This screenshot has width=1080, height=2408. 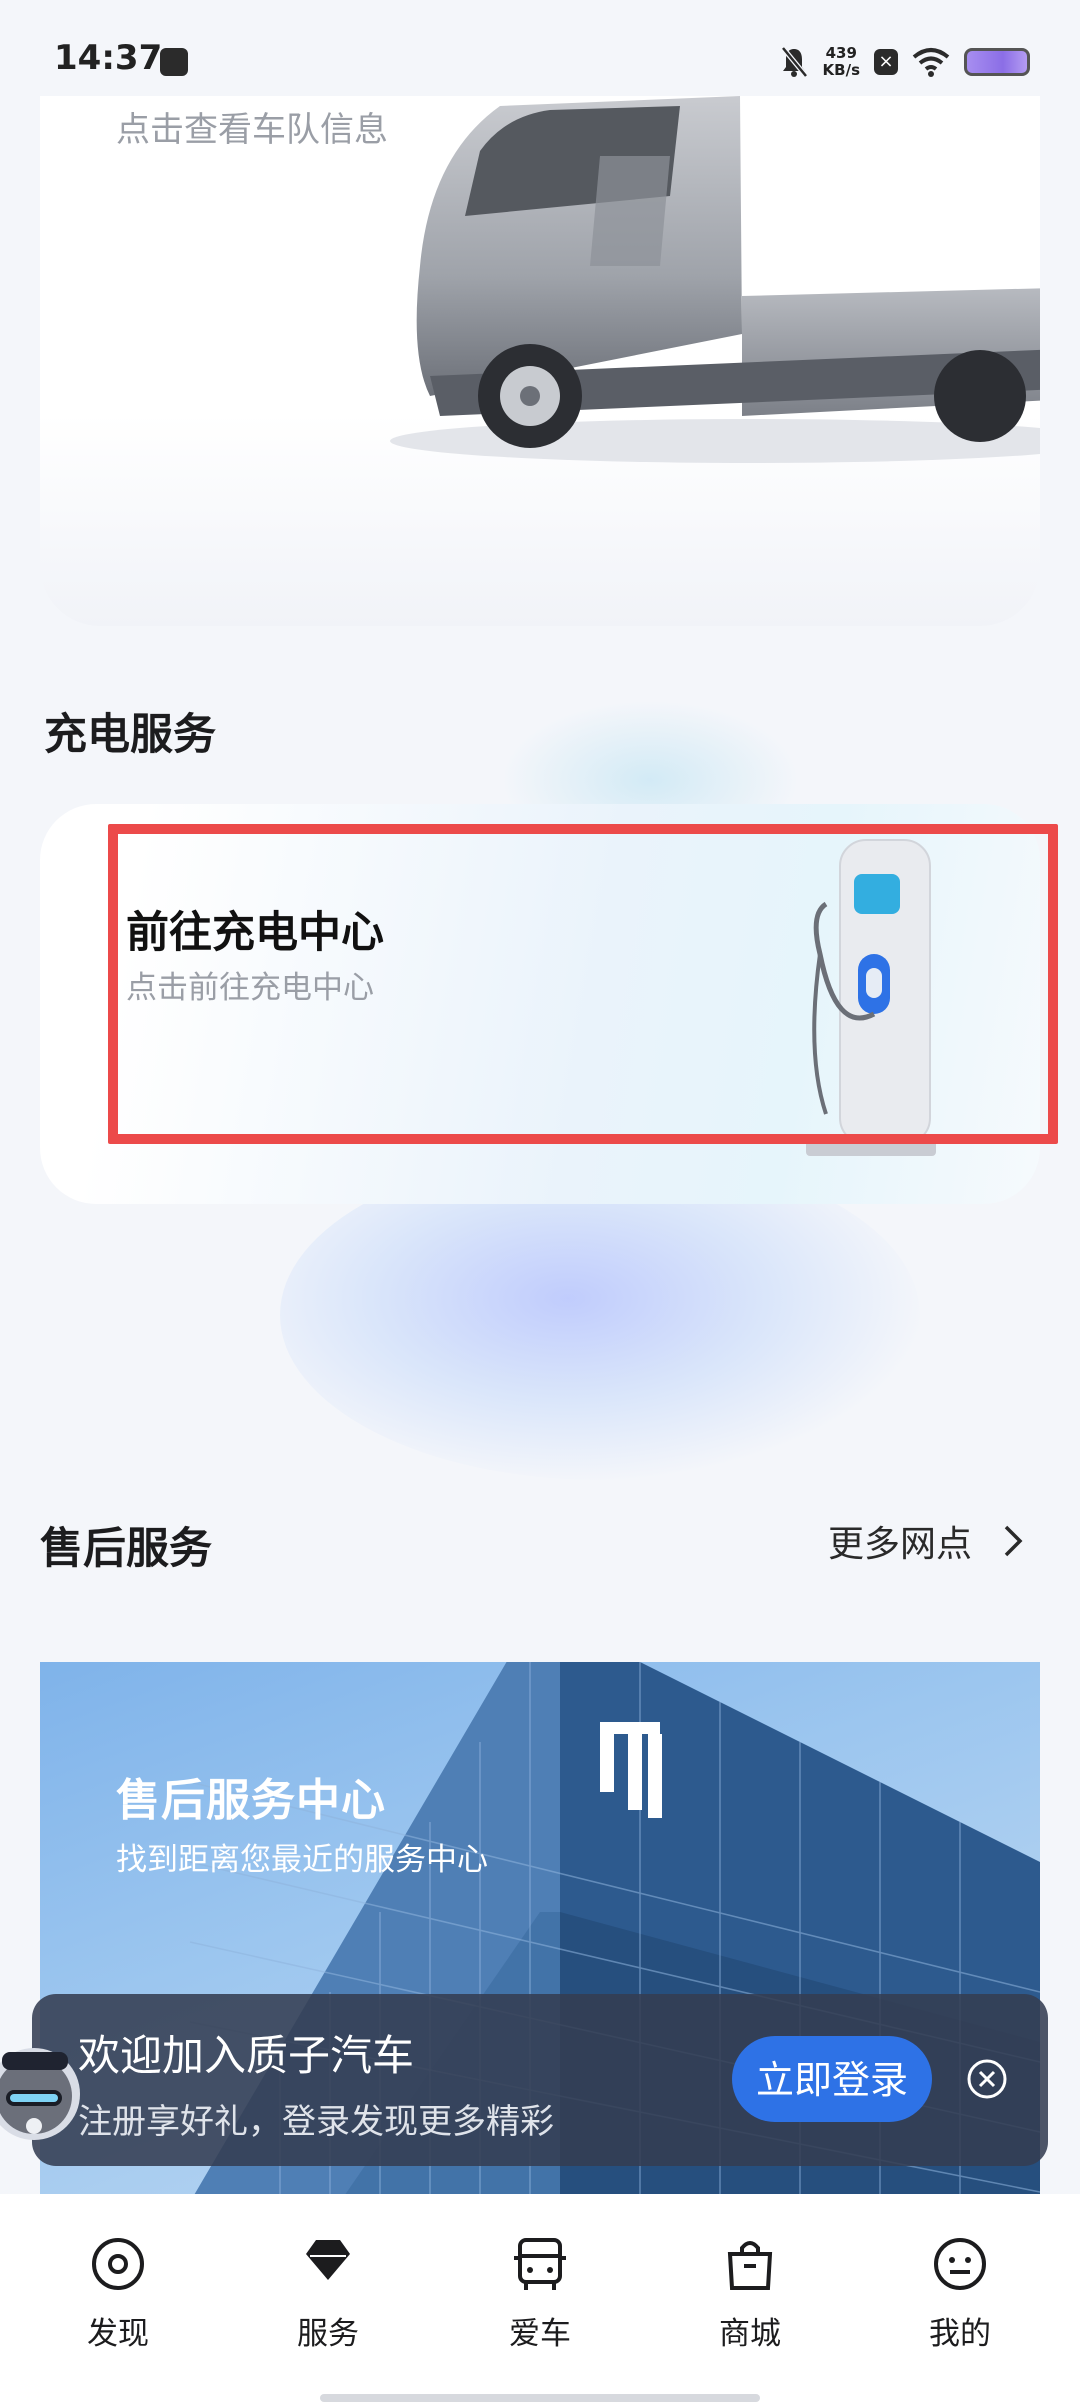 What do you see at coordinates (316, 2122) in the screenshot?
I see `login-banner-subtitle: 注册享好礼，登录发现更多精彩` at bounding box center [316, 2122].